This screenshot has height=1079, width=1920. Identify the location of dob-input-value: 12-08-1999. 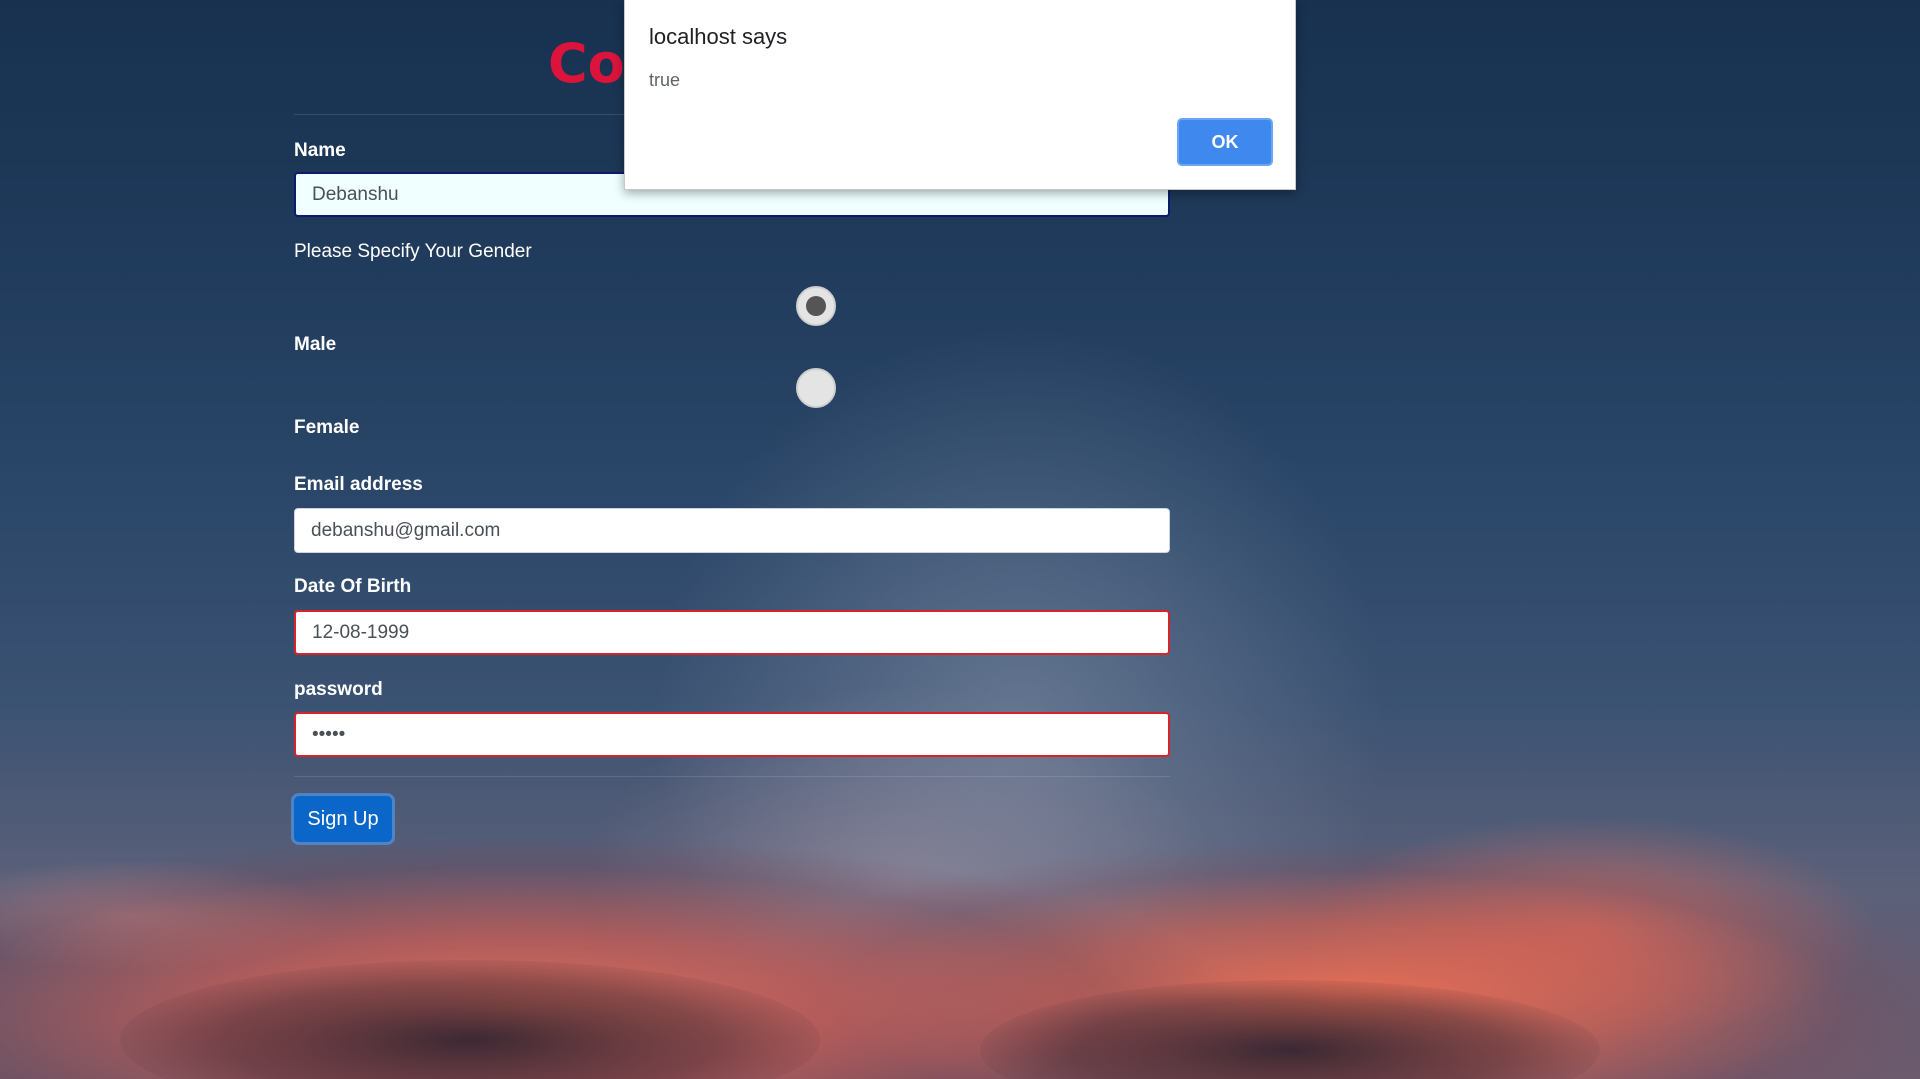
(361, 632).